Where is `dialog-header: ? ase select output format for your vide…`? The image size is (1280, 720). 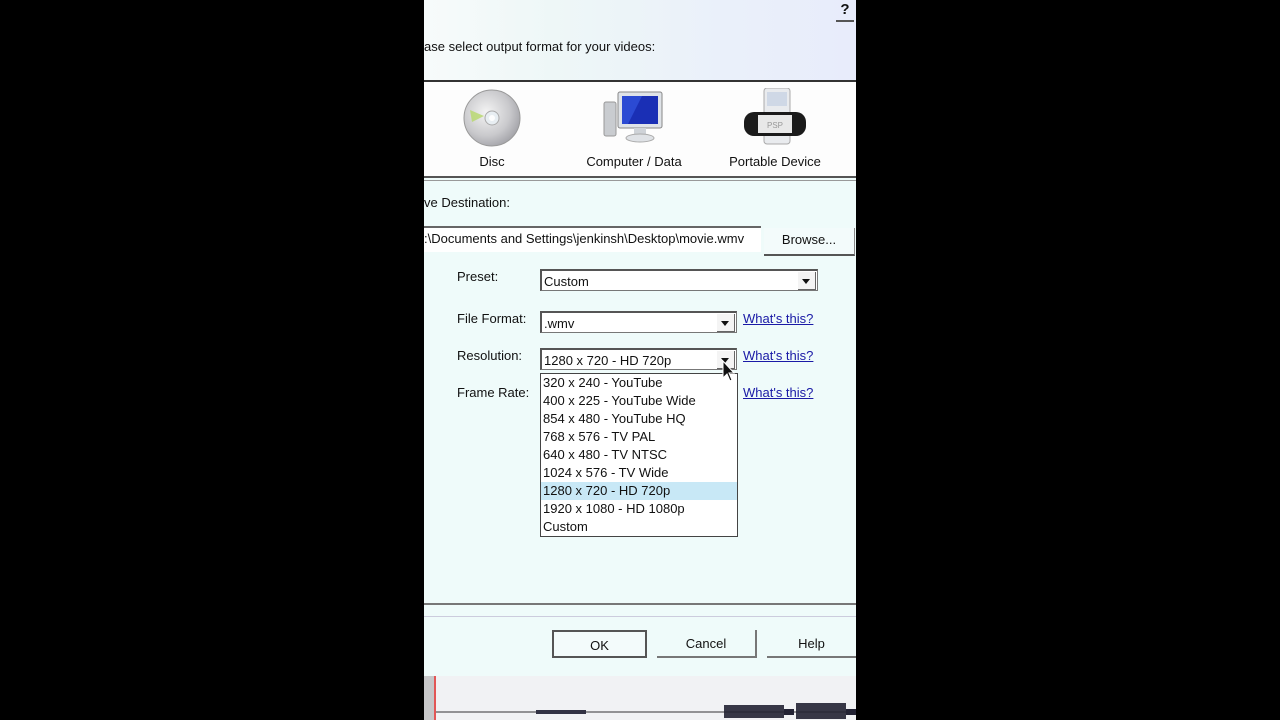 dialog-header: ? ase select output format for your vide… is located at coordinates (640, 40).